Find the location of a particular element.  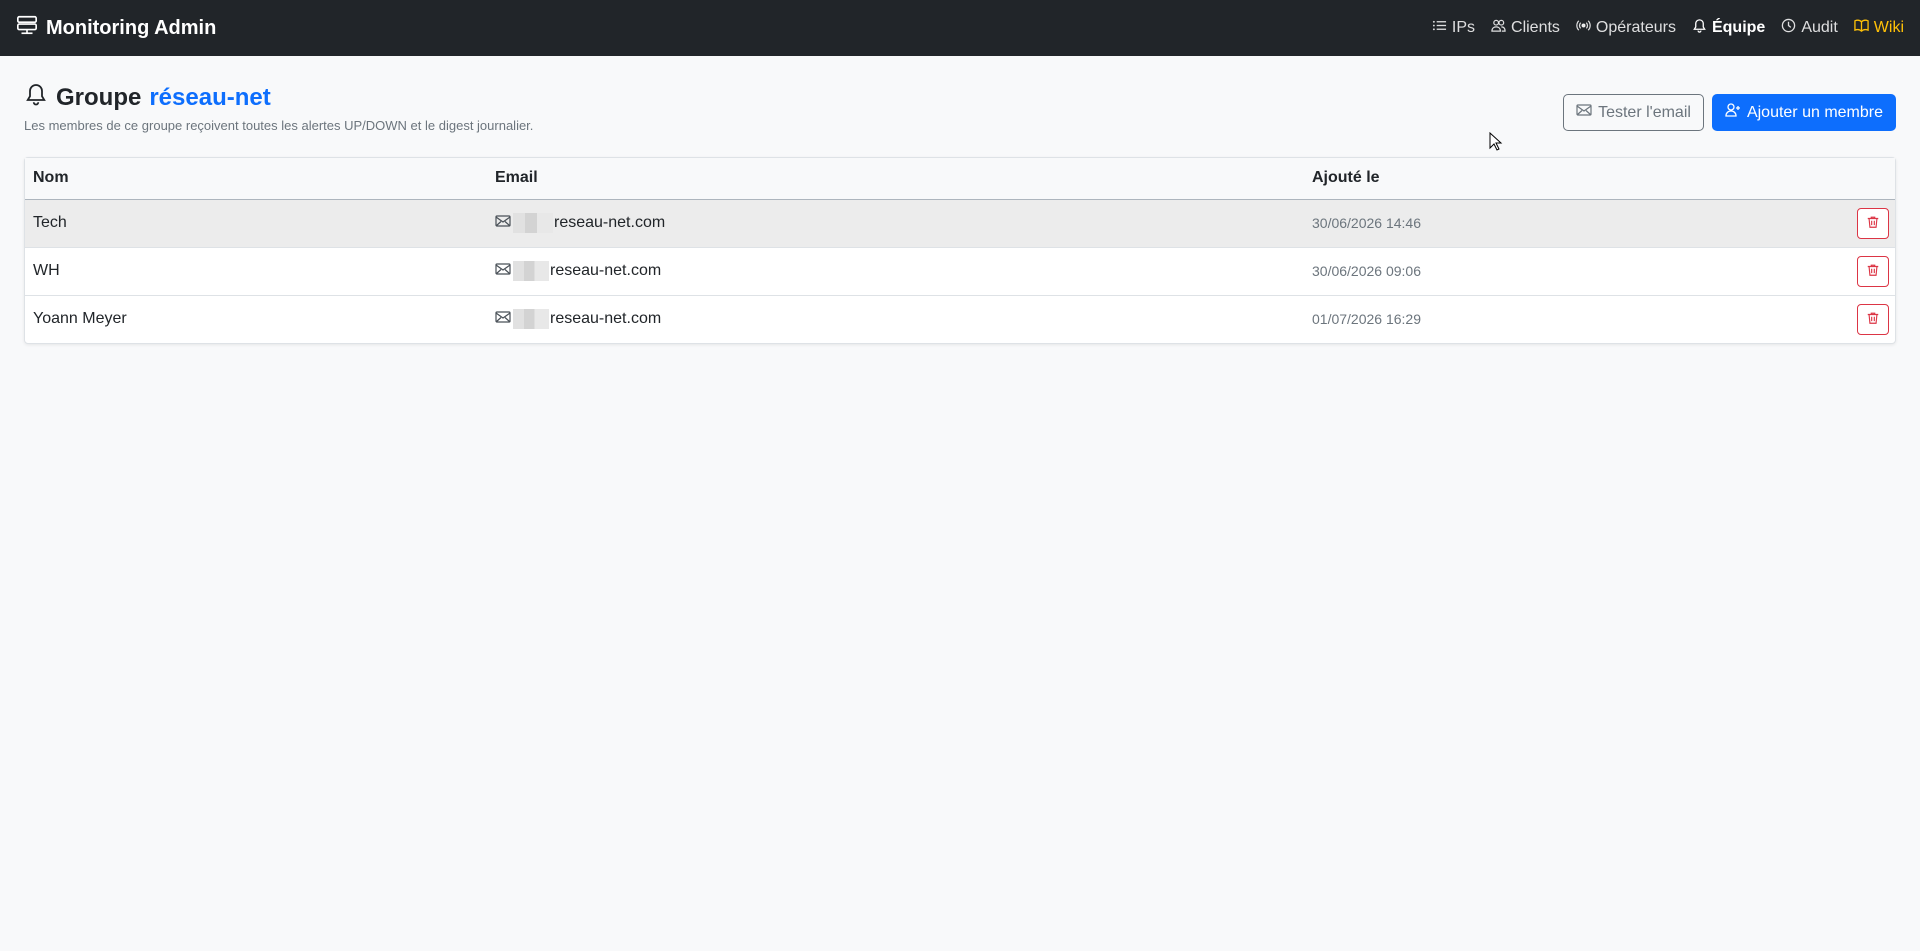

server-icon is located at coordinates (27, 28).